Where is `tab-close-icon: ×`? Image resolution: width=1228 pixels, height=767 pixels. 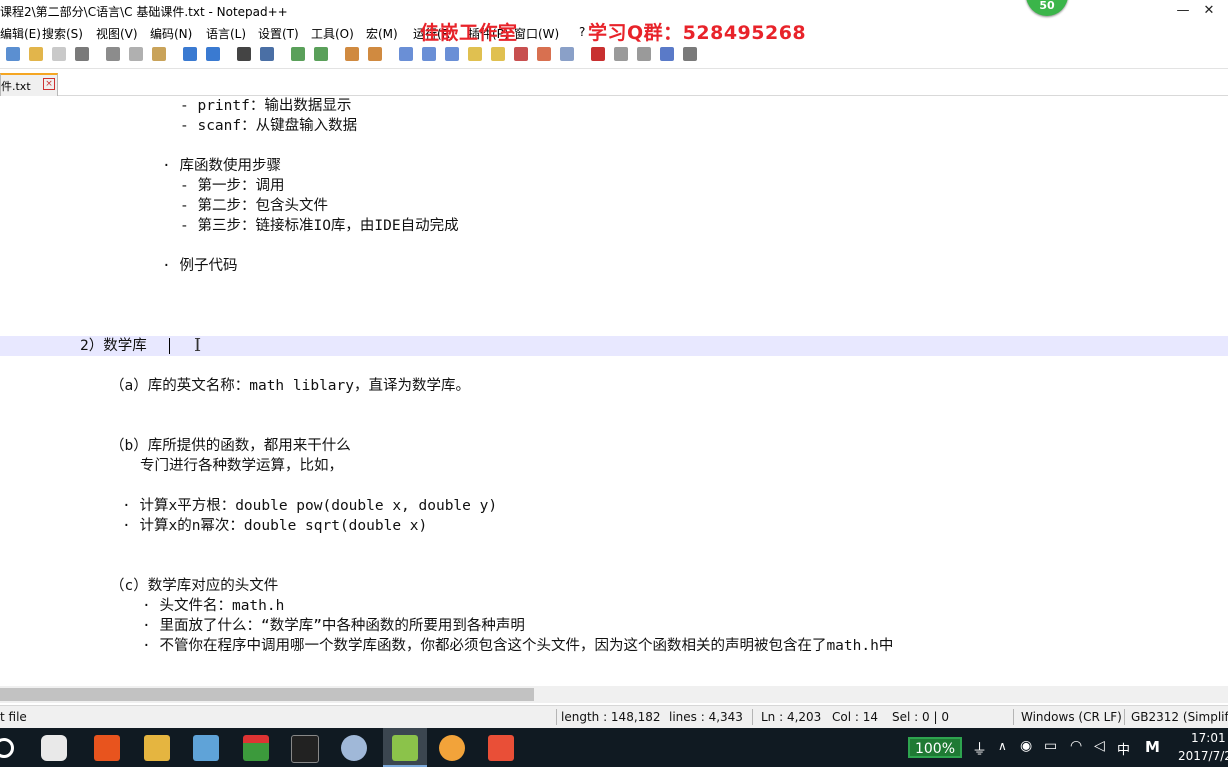 tab-close-icon: × is located at coordinates (49, 84).